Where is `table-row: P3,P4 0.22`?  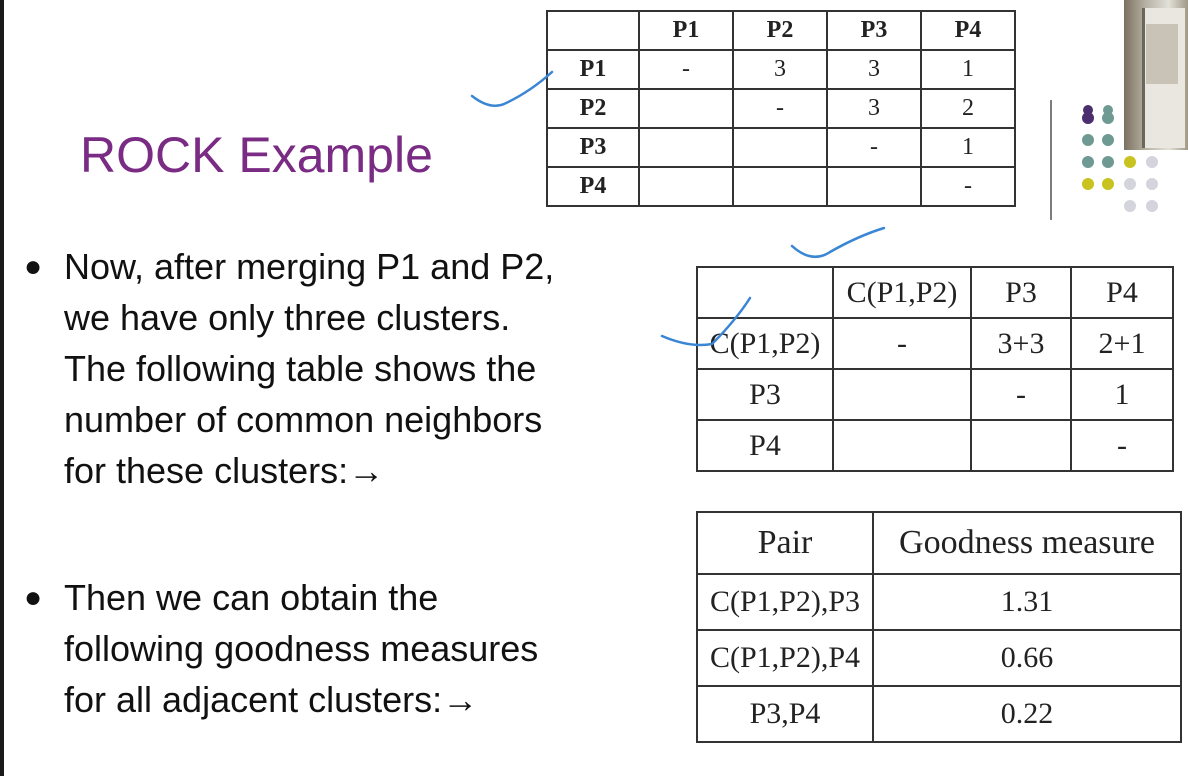 table-row: P3,P4 0.22 is located at coordinates (939, 714).